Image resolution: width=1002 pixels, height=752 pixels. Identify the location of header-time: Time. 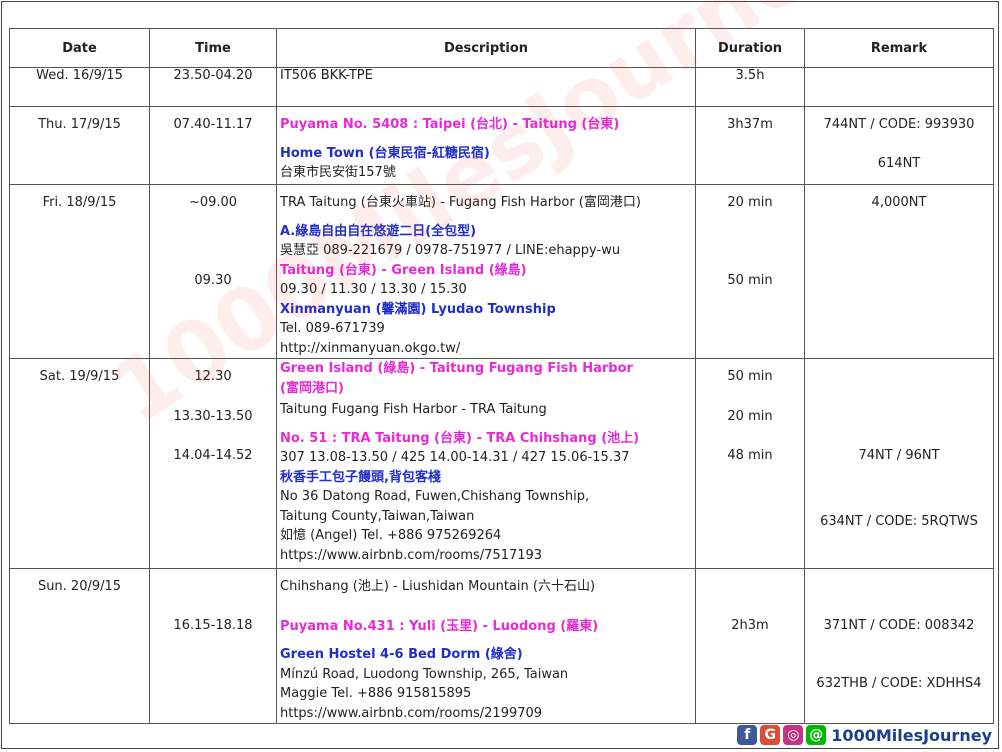
(213, 48).